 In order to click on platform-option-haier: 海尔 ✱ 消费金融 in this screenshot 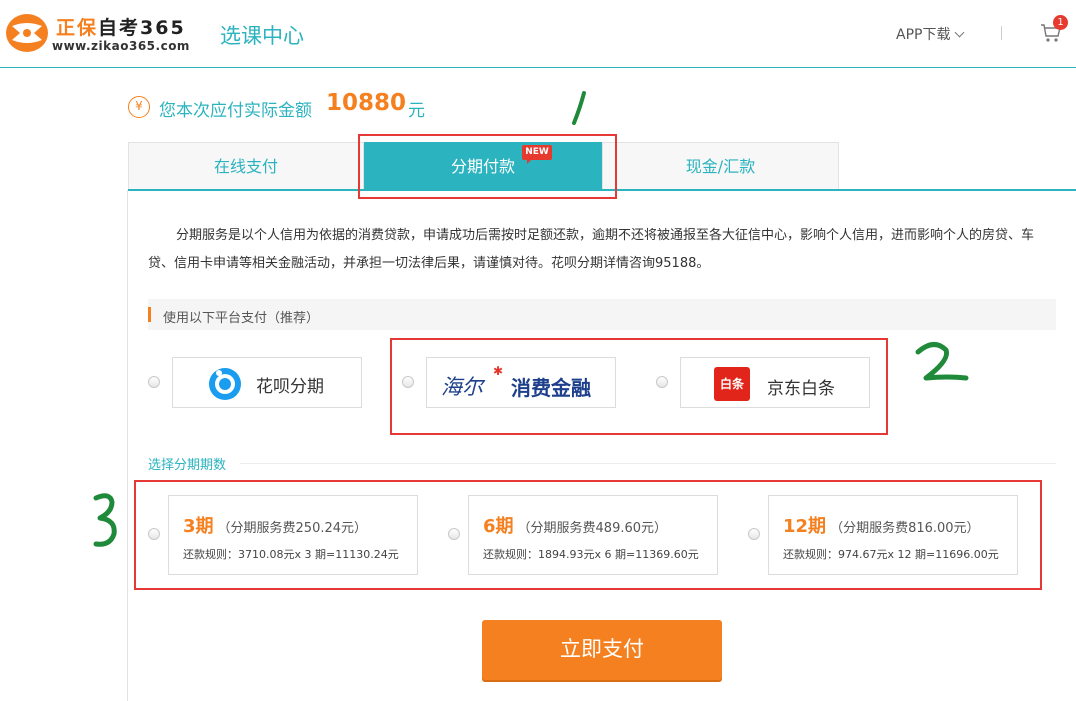, I will do `click(521, 382)`.